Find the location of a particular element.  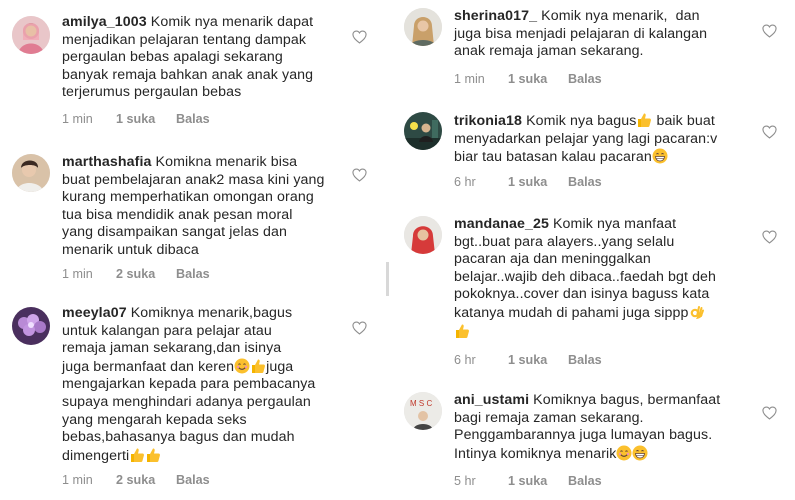

comment-username: meeyla07 is located at coordinates (94, 313).